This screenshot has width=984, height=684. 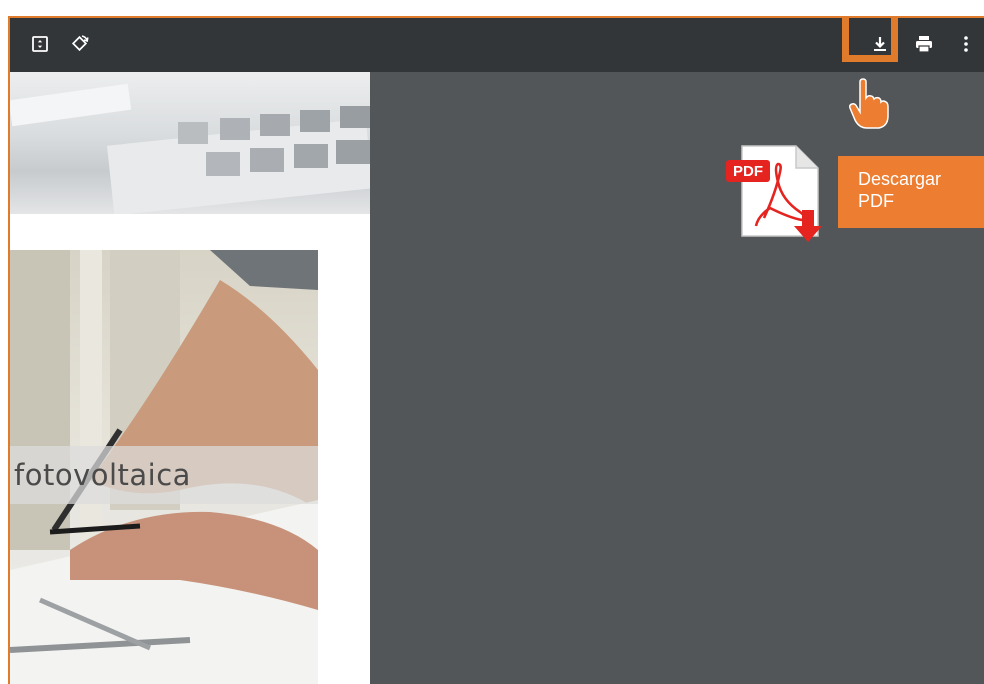 What do you see at coordinates (876, 201) in the screenshot?
I see `callout-line-2: PDF` at bounding box center [876, 201].